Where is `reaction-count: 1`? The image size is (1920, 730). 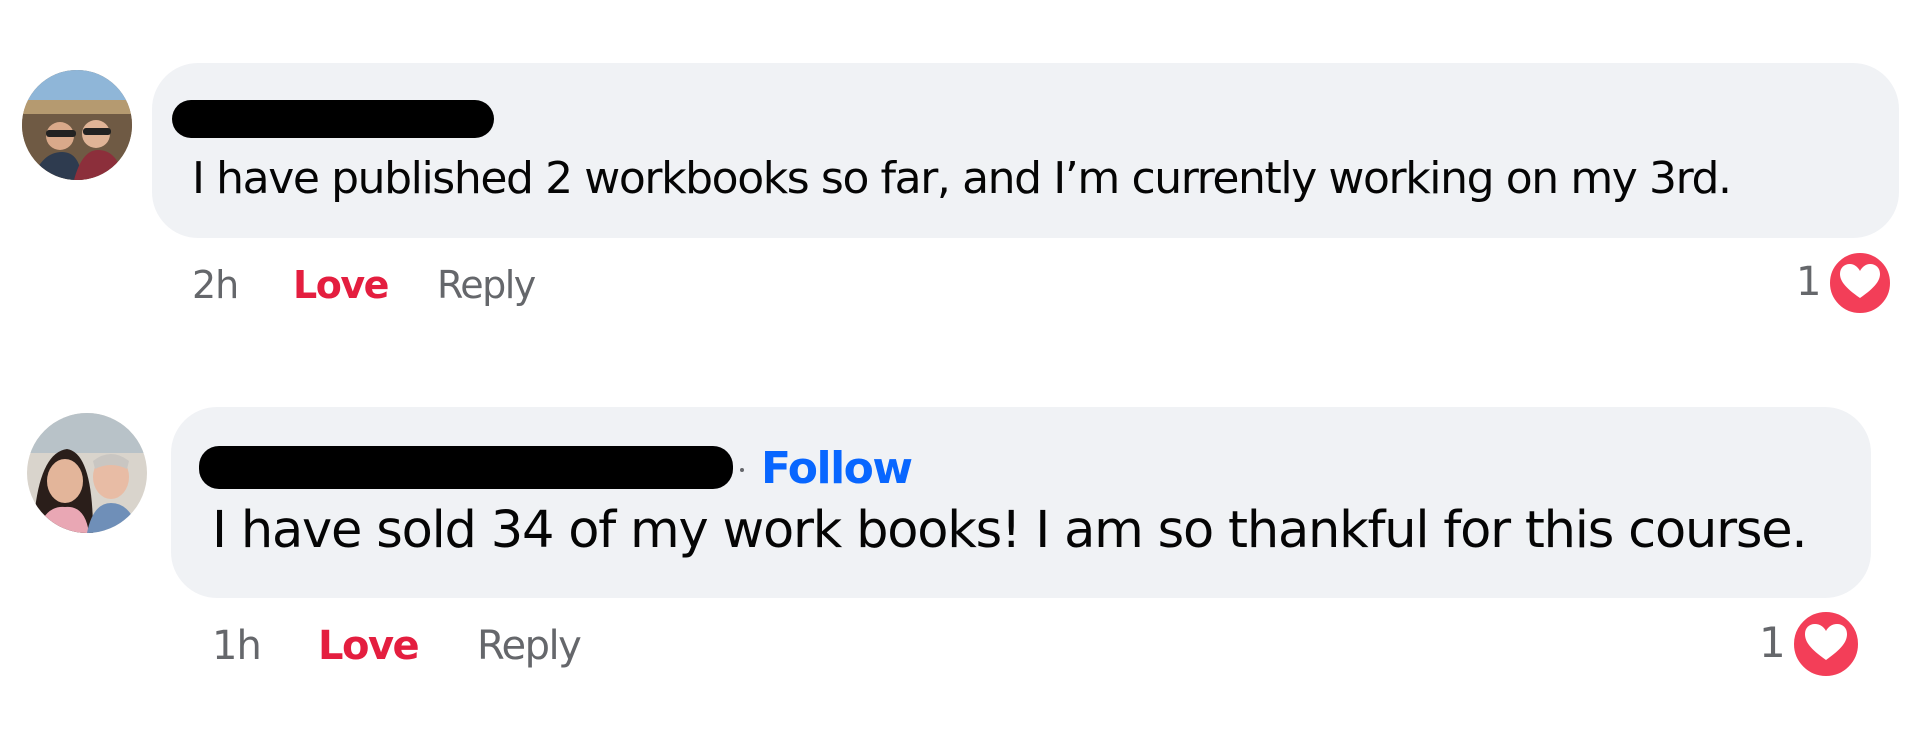 reaction-count: 1 is located at coordinates (1772, 643).